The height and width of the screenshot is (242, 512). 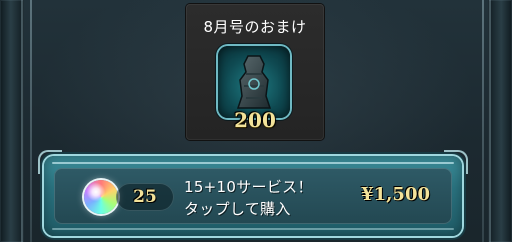 What do you see at coordinates (12, 121) in the screenshot?
I see `left-frame-rail` at bounding box center [12, 121].